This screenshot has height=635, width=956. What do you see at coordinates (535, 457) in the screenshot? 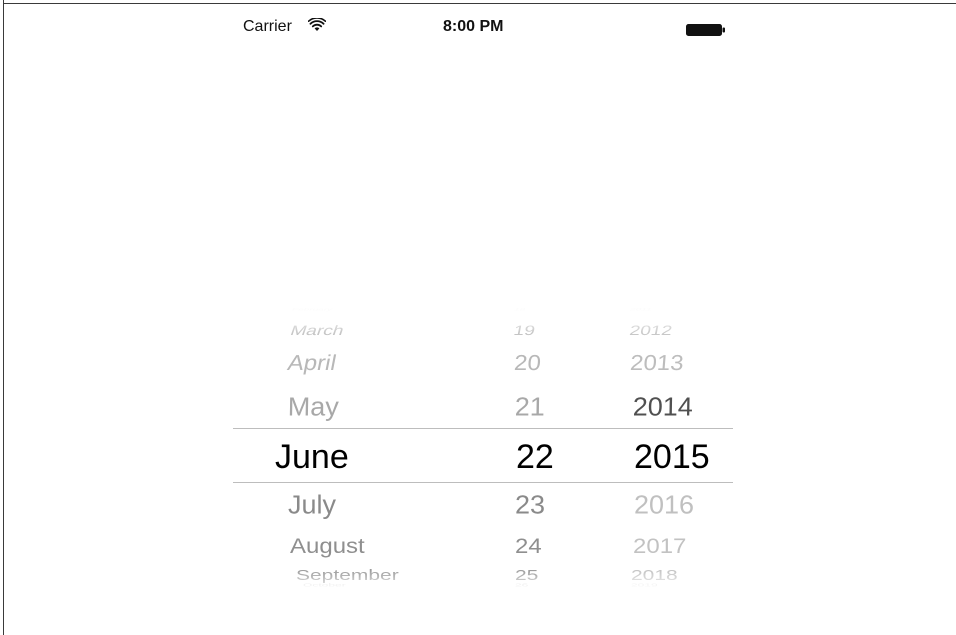
I see `day-selected: 22` at bounding box center [535, 457].